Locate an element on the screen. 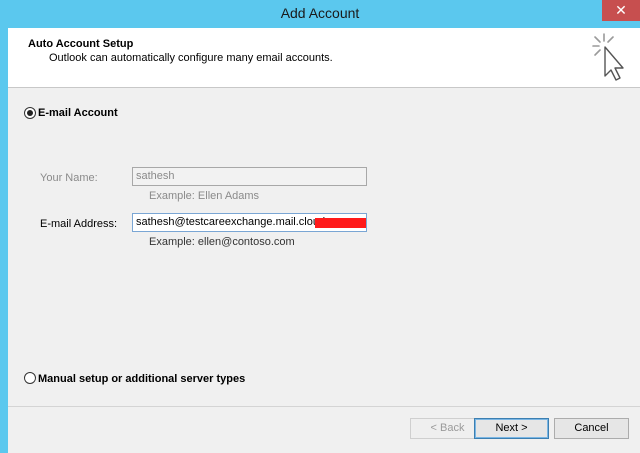  close-icon: ✕ is located at coordinates (621, 10).